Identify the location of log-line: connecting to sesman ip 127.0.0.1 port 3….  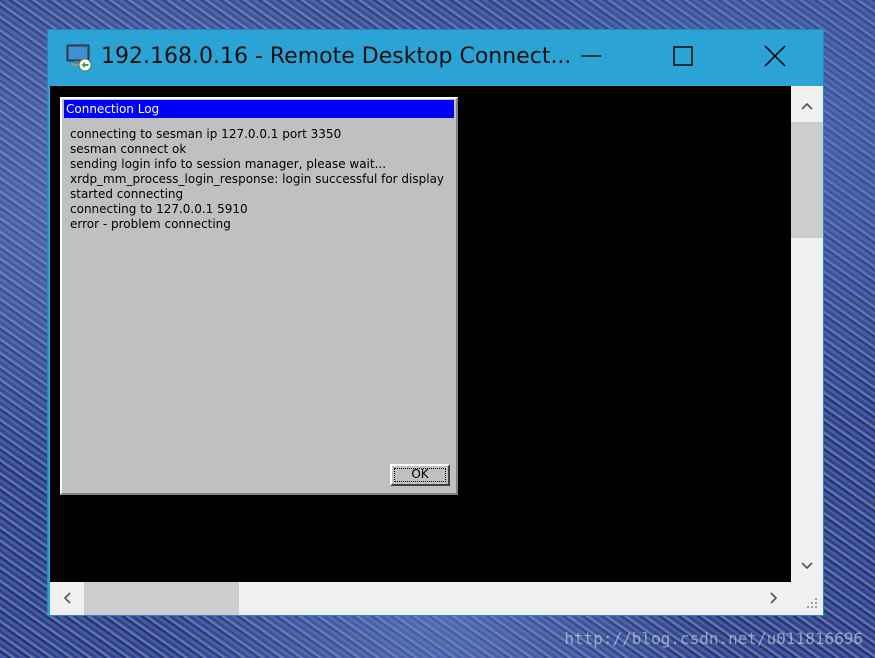
(206, 134).